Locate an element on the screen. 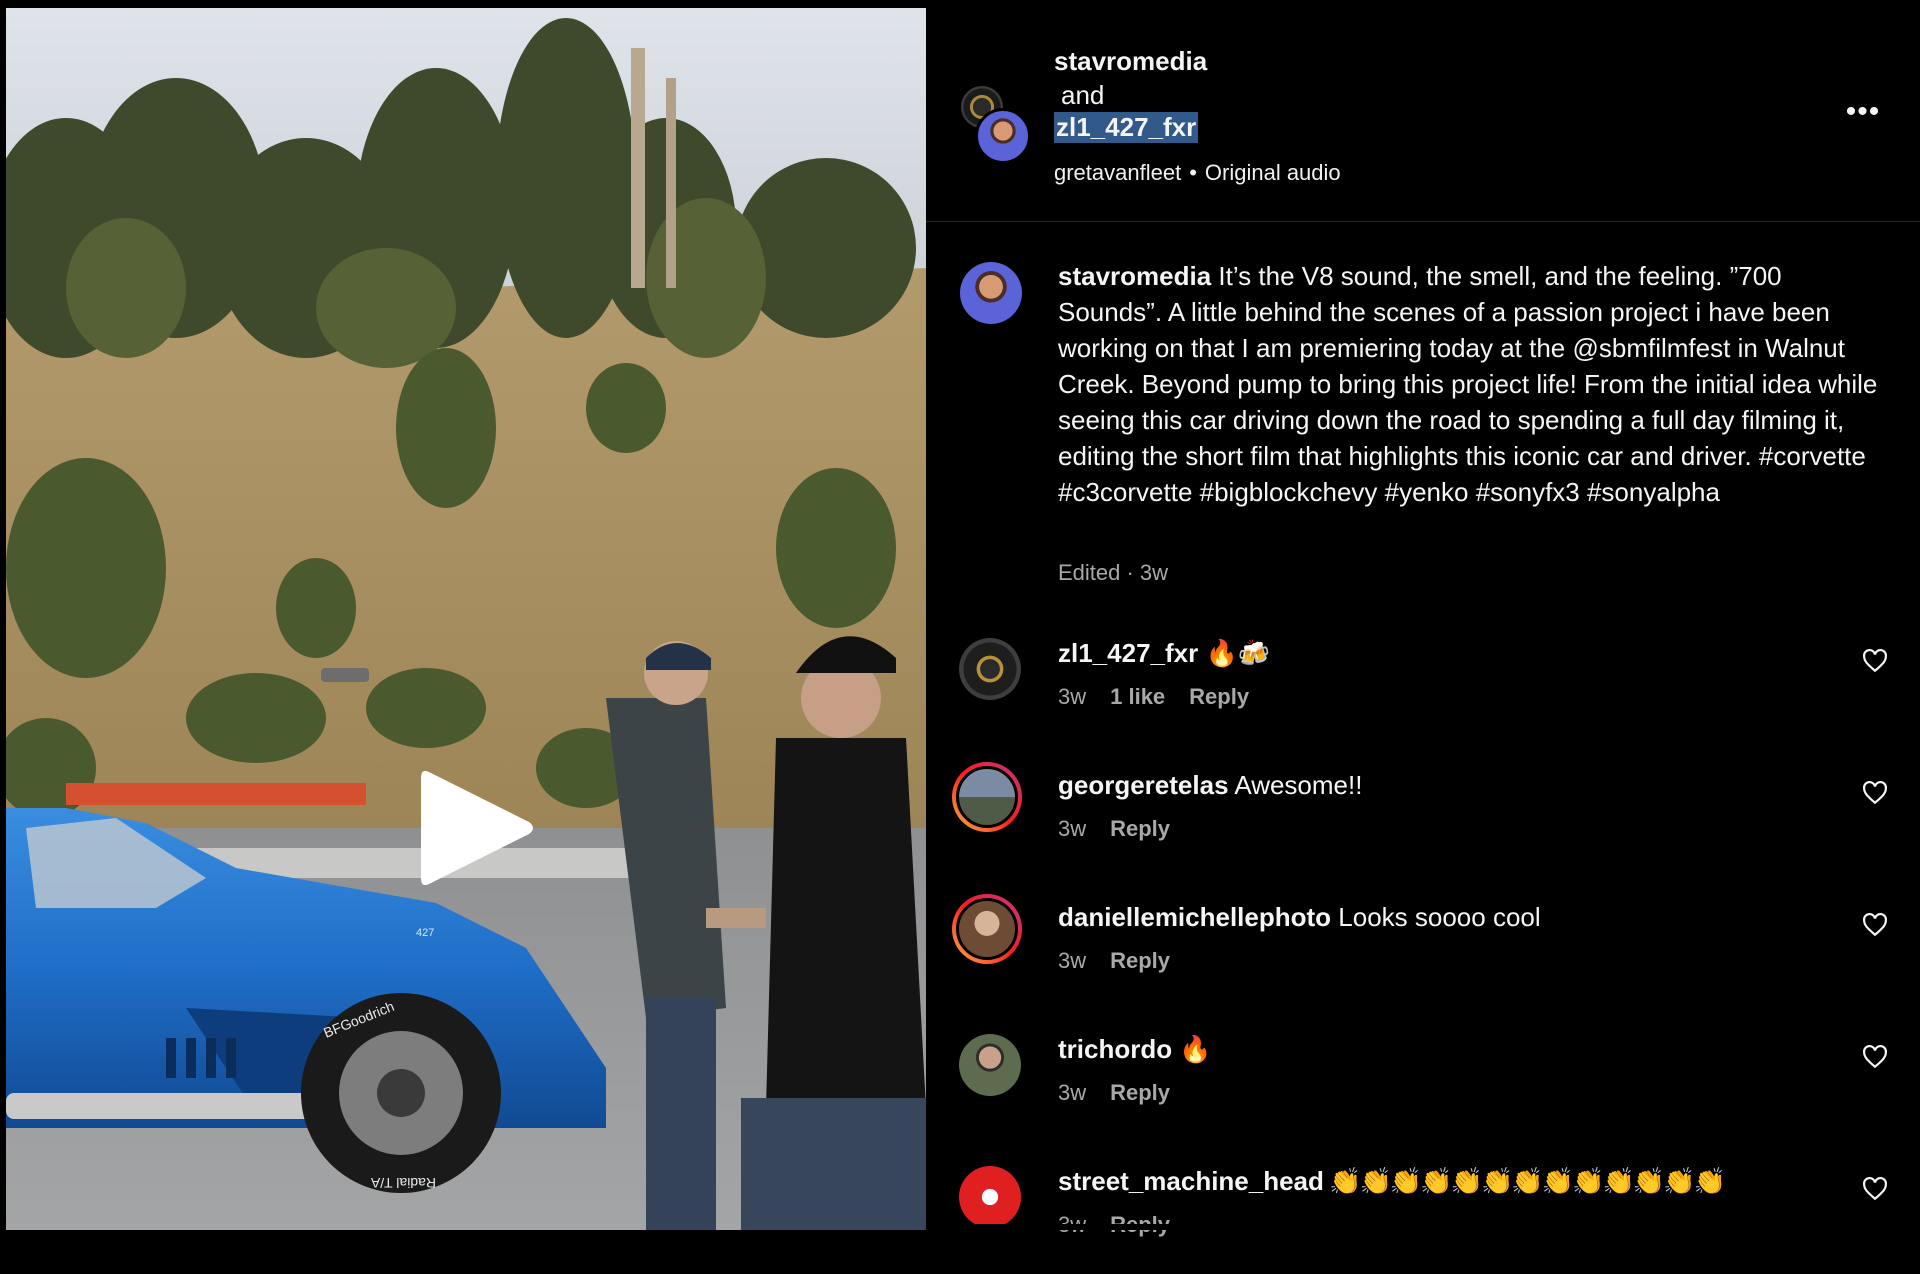 This screenshot has height=1274, width=1920. comment-body: 🔥🍻 is located at coordinates (1234, 653).